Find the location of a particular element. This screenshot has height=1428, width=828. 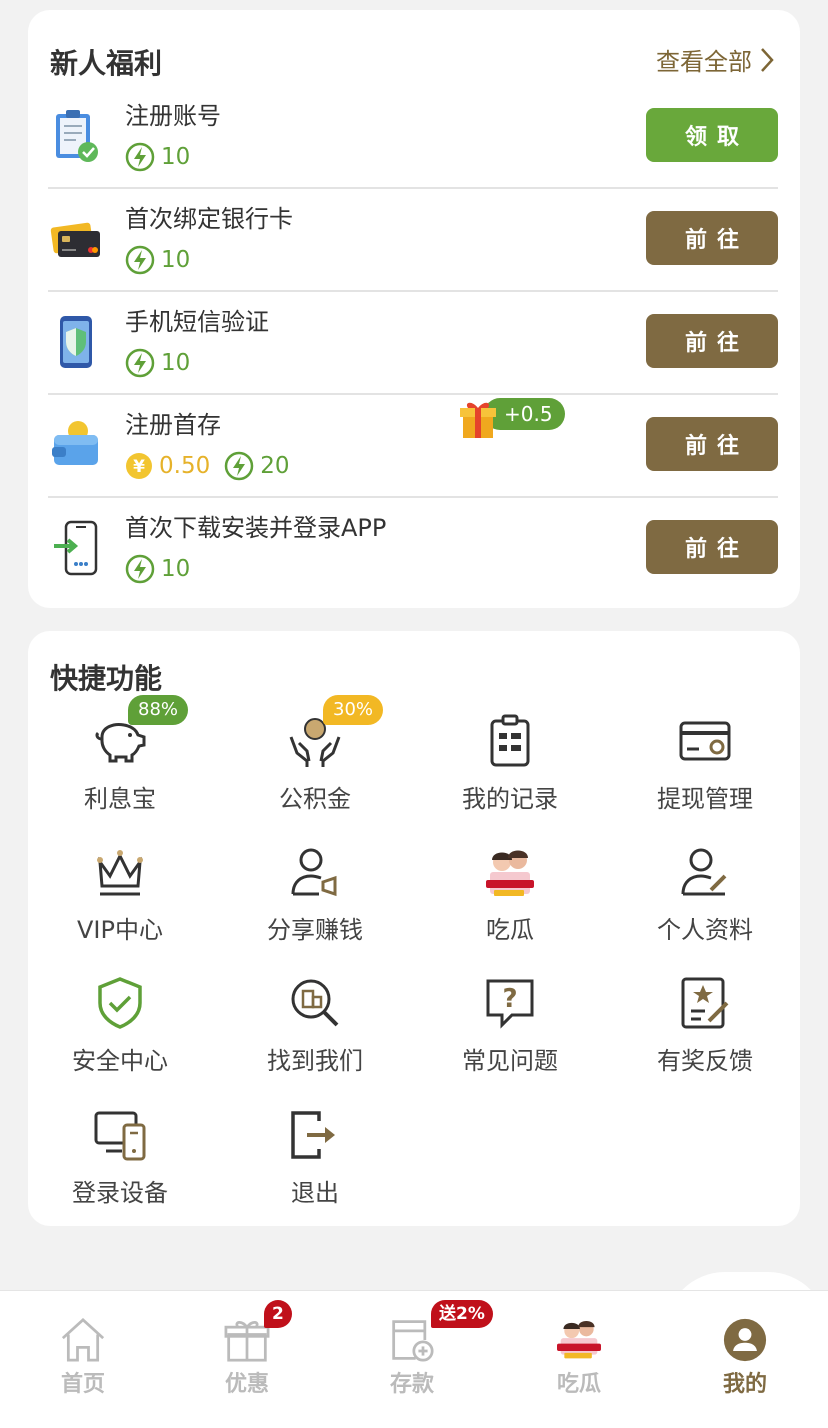

points-value: 20 is located at coordinates (275, 466).